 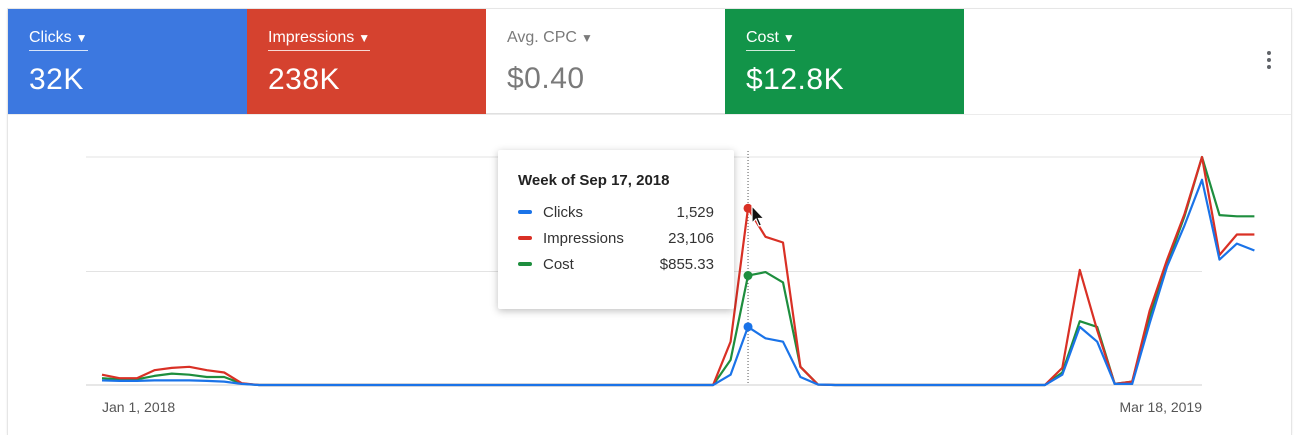 I want to click on x-tick-label: Jan 1, 2018, so click(x=138, y=407).